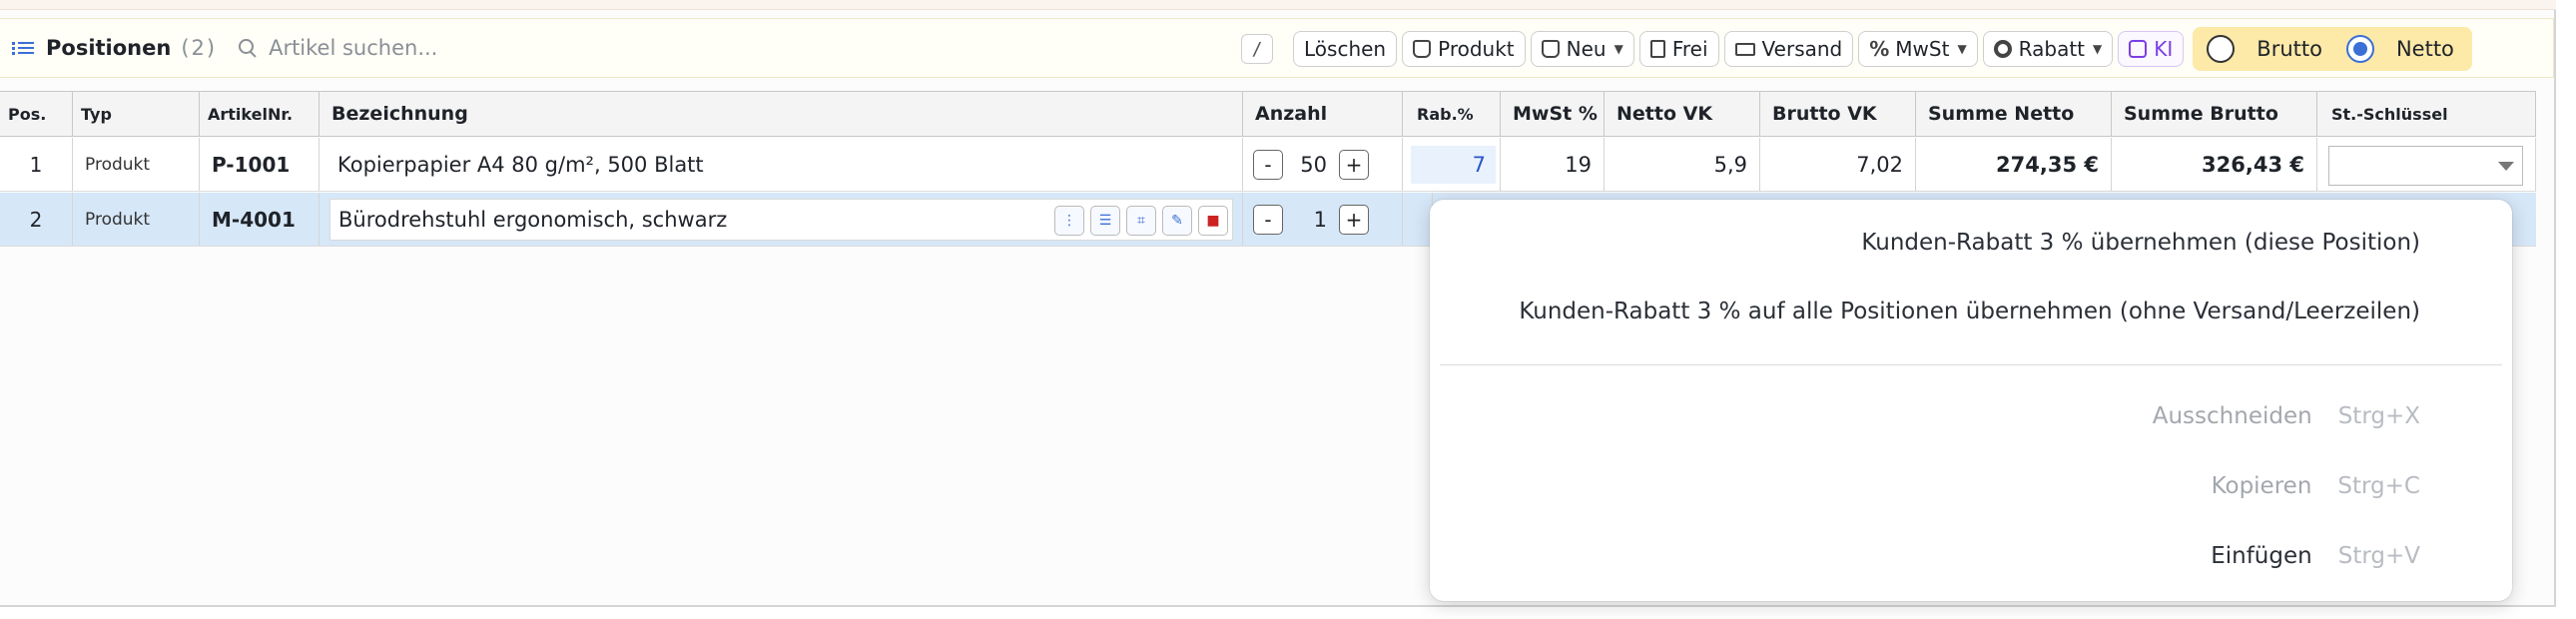  I want to click on net-label: Netto, so click(2424, 49).